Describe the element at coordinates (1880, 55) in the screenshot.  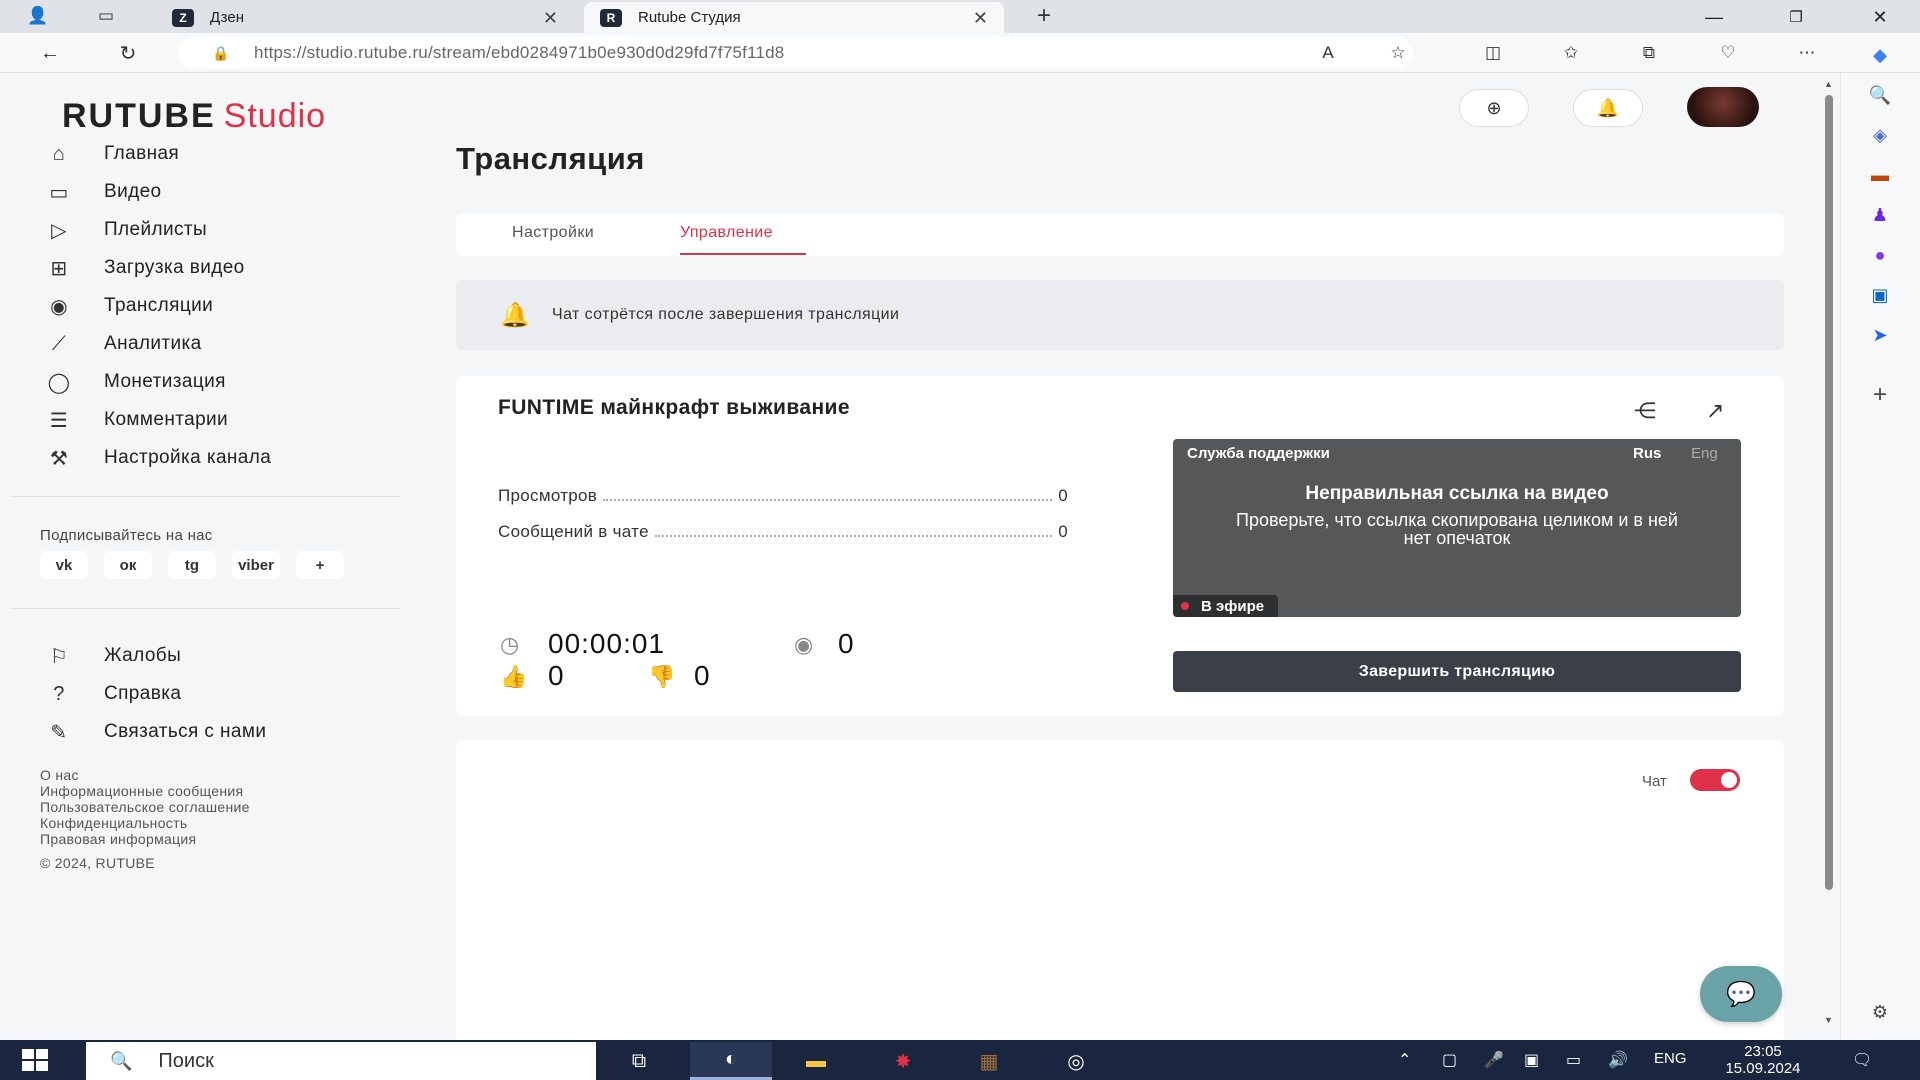
I see `copilot-icon: ◆` at that location.